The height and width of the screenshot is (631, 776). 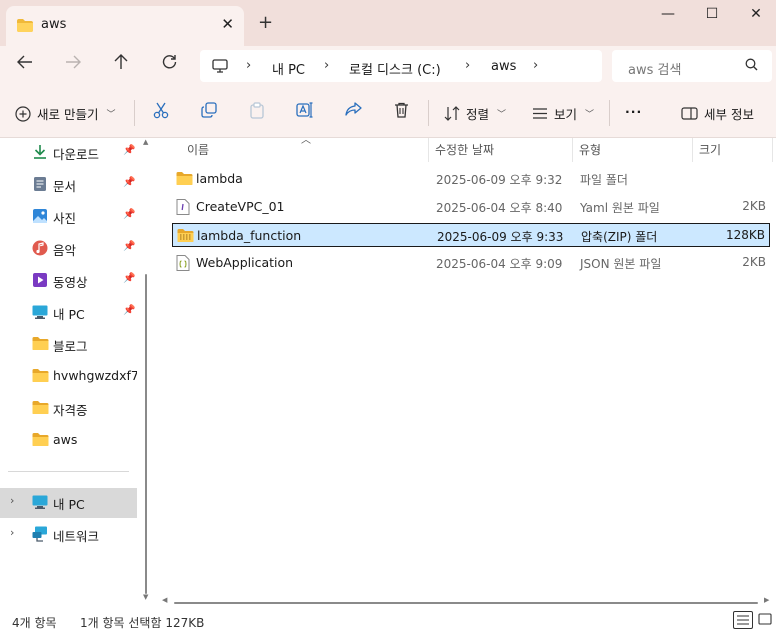 I want to click on copy-icon, so click(x=209, y=112).